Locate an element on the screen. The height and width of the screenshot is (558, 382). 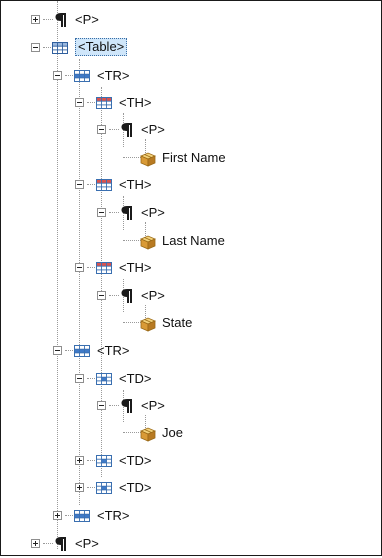
tree-node-content: First Name is located at coordinates (250, 159).